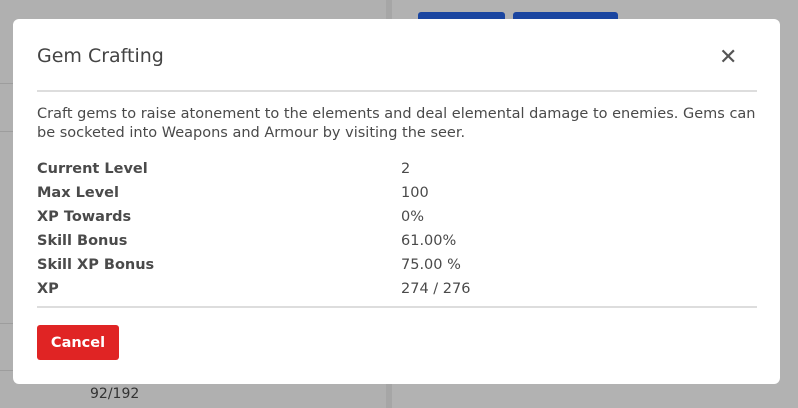  I want to click on stat-value: 100, so click(415, 193).